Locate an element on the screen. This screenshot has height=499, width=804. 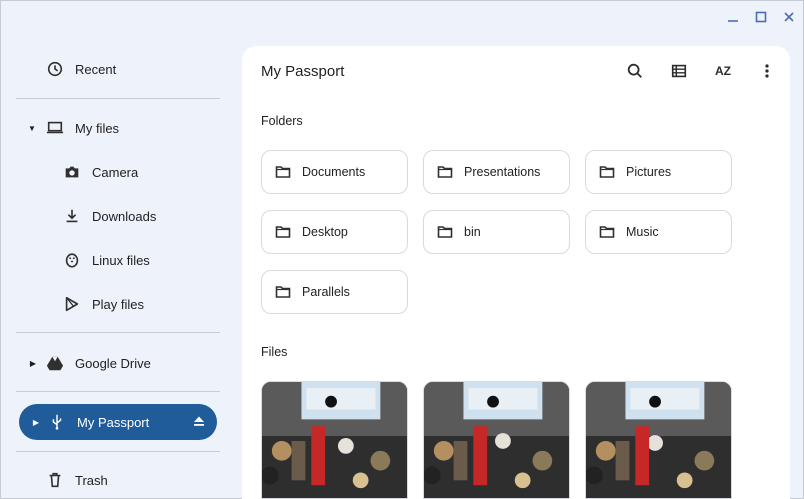
sidebar-item-label: Camera is located at coordinates (115, 172).